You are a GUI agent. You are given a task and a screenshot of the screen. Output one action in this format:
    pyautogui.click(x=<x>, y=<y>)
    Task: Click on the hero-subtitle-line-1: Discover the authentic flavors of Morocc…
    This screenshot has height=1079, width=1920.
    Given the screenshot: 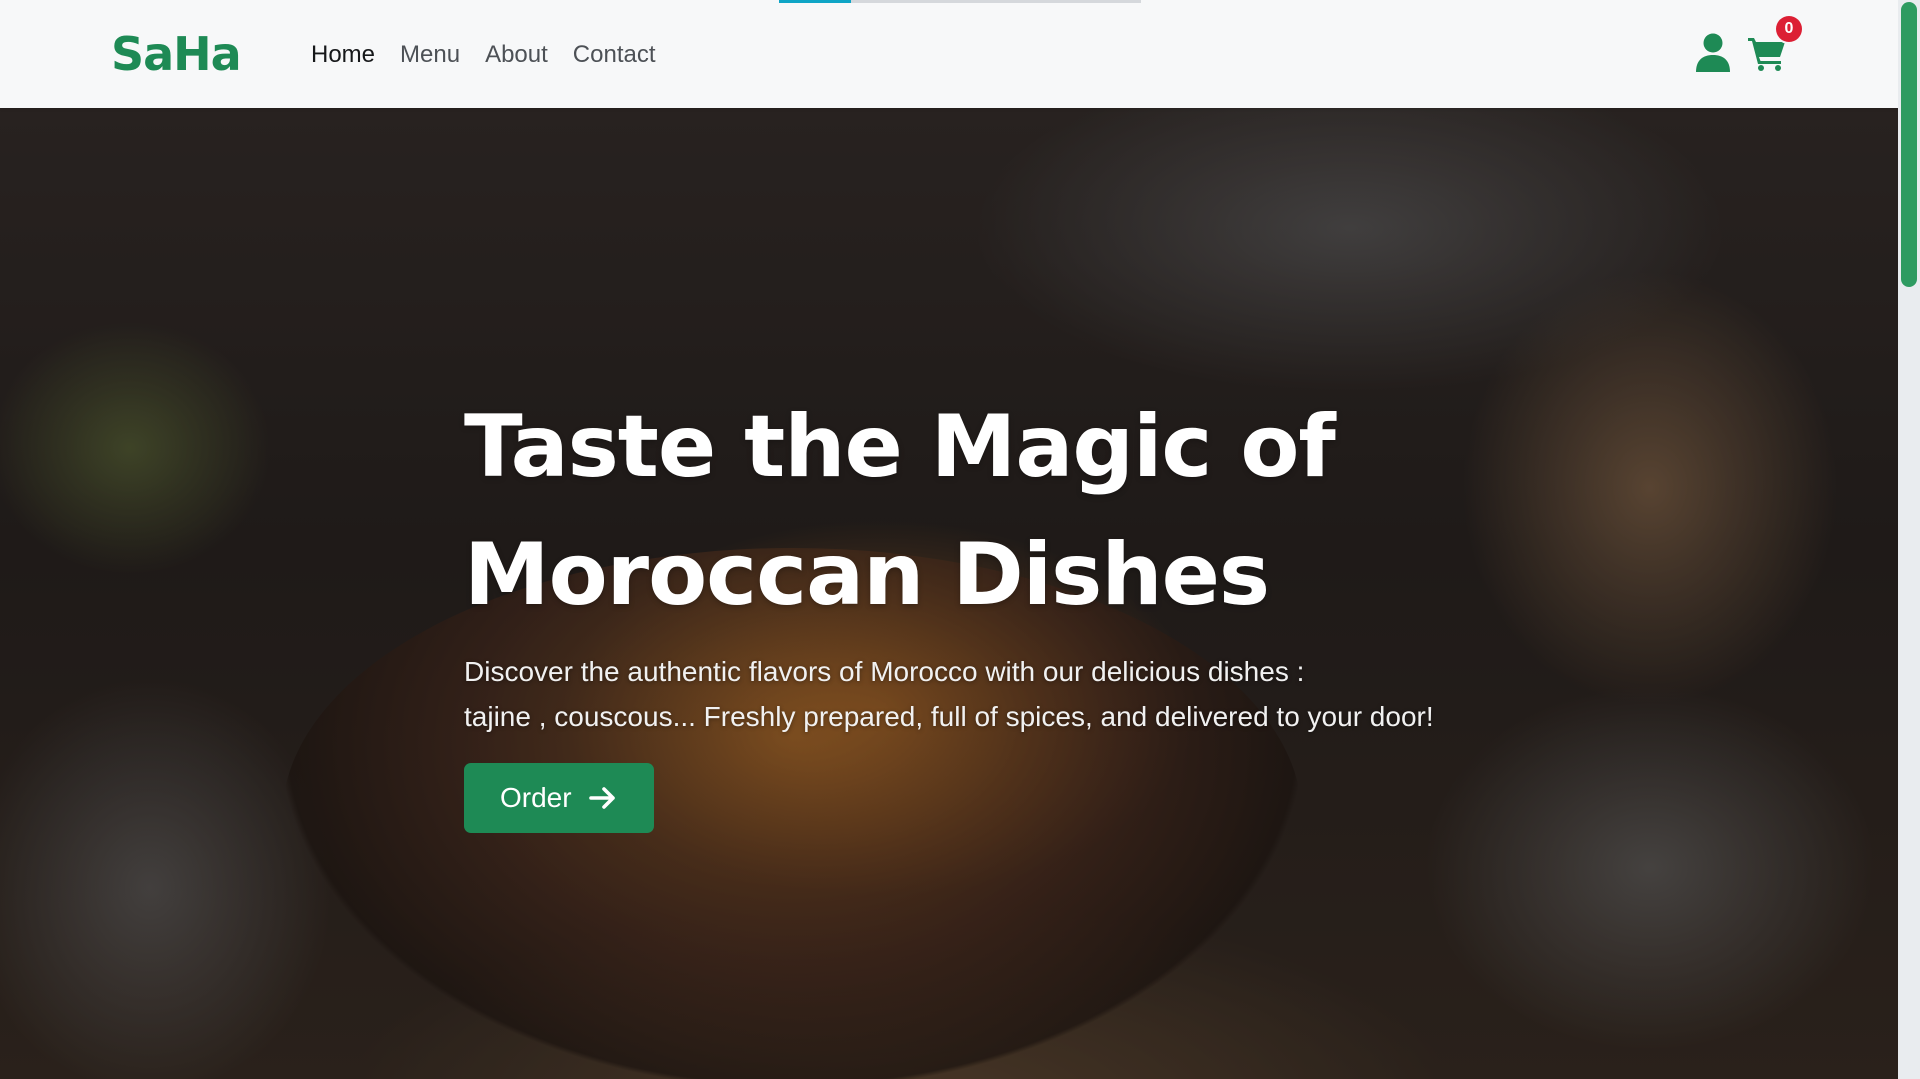 What is the action you would take?
    pyautogui.click(x=884, y=671)
    